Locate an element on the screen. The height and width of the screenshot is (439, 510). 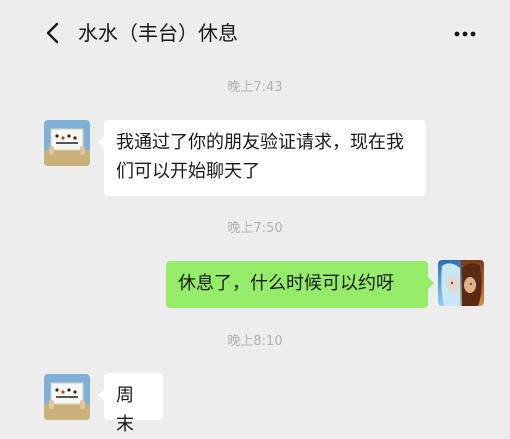
more-button is located at coordinates (465, 34).